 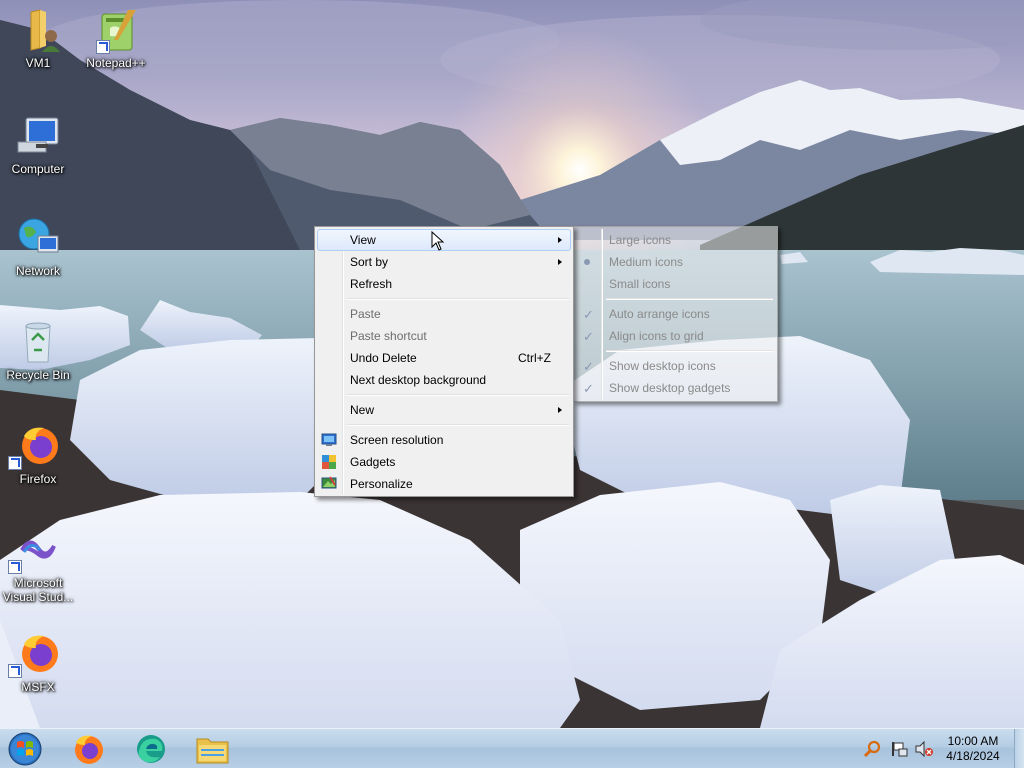 What do you see at coordinates (373, 462) in the screenshot?
I see `menu-item-label: Gadgets` at bounding box center [373, 462].